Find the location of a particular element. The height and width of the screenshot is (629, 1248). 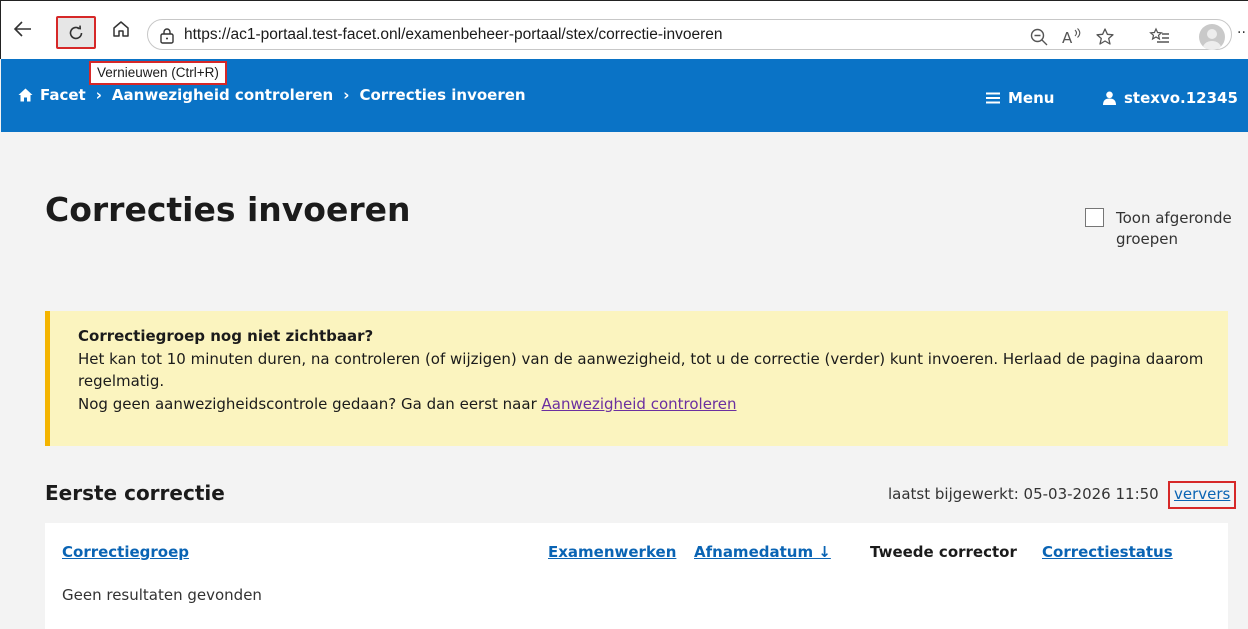

home-button is located at coordinates (121, 29).